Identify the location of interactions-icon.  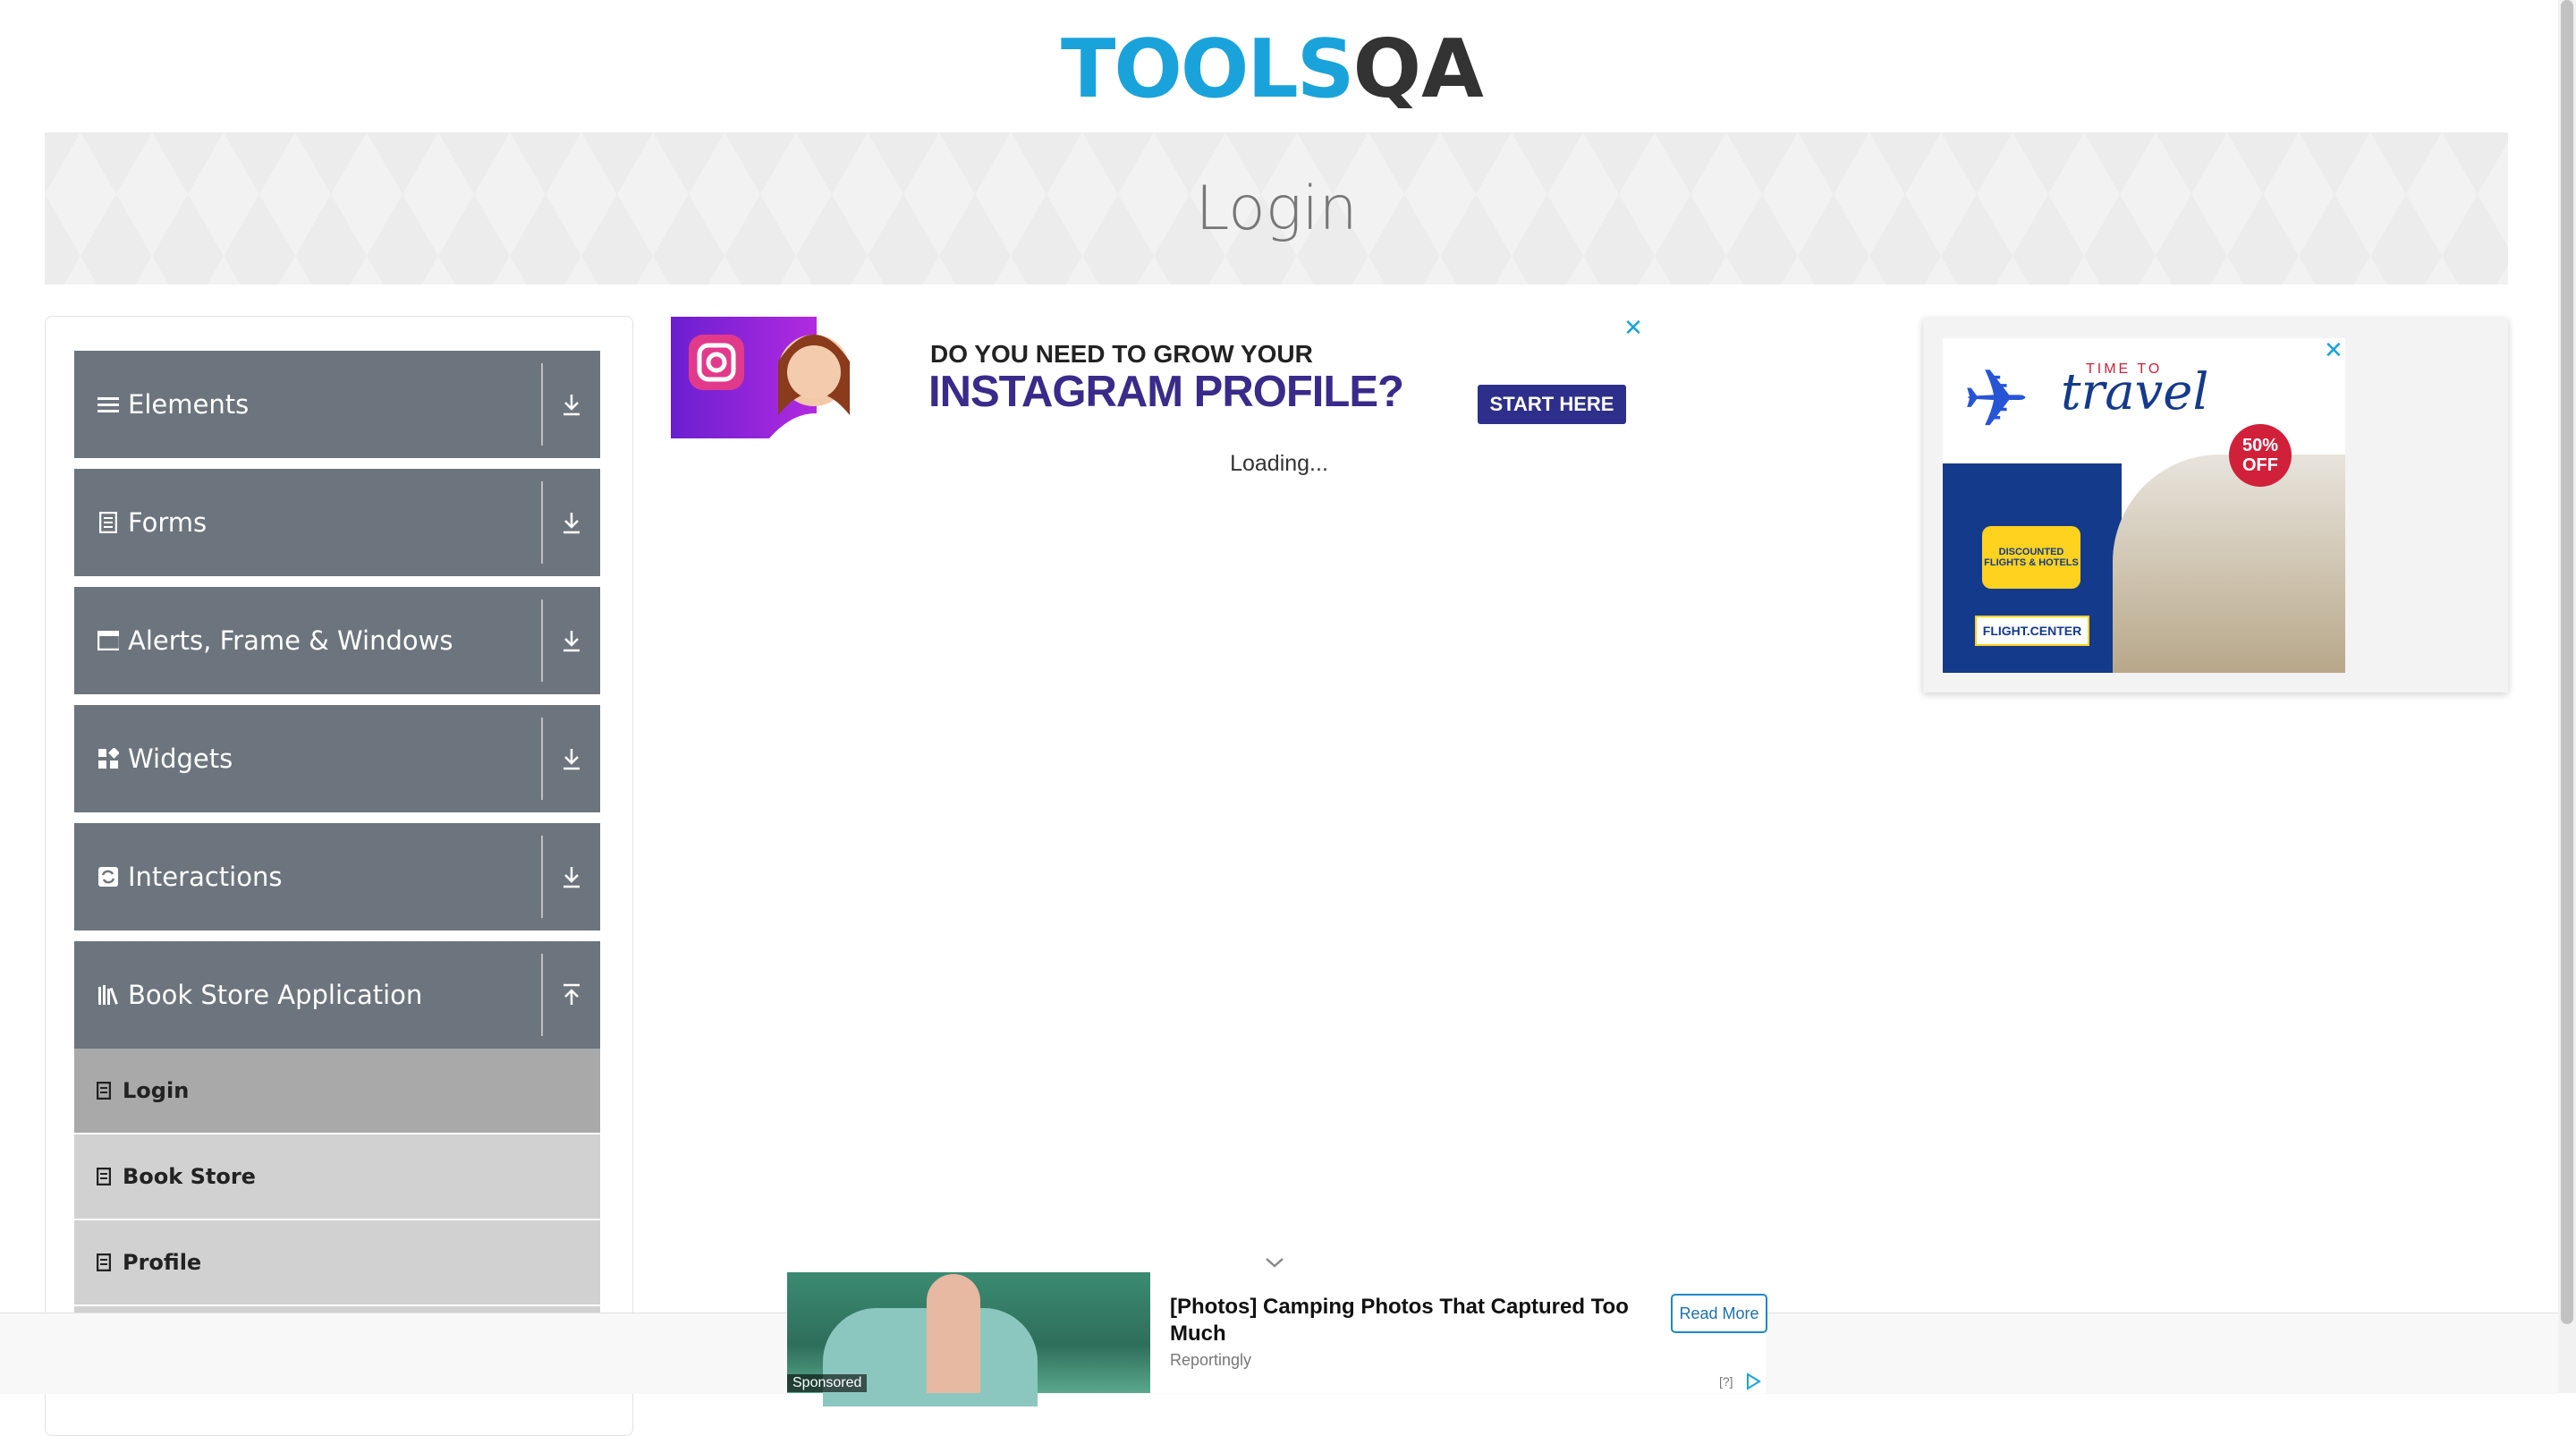
(108, 877).